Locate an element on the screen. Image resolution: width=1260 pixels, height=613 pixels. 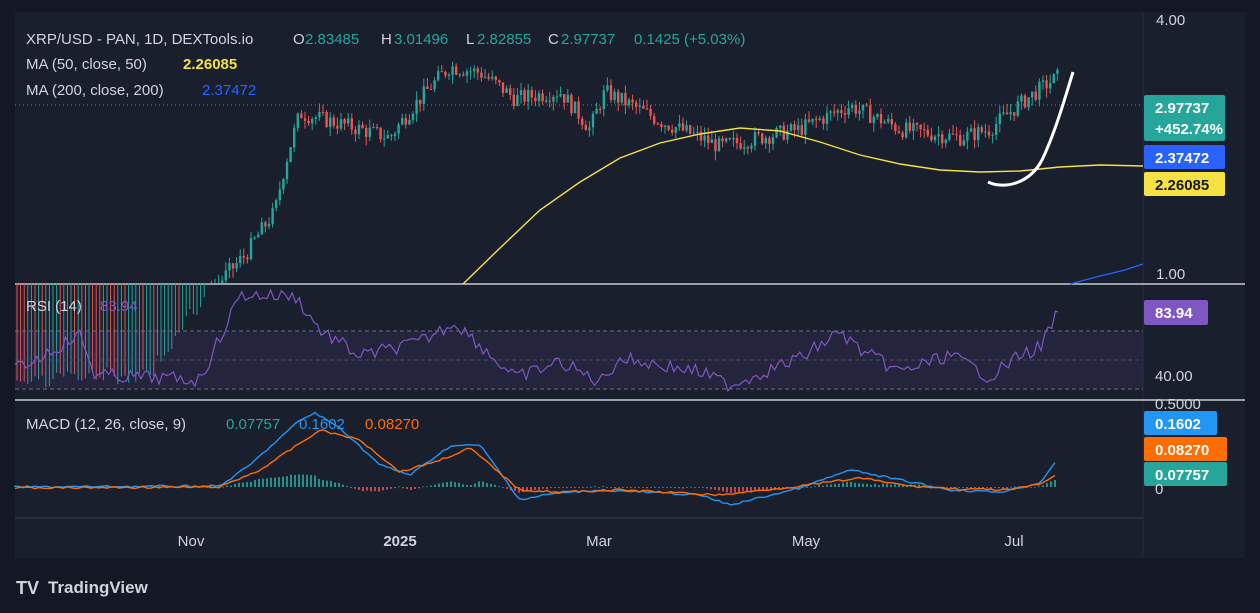
tradingview-brand-name: TradingView is located at coordinates (98, 587).